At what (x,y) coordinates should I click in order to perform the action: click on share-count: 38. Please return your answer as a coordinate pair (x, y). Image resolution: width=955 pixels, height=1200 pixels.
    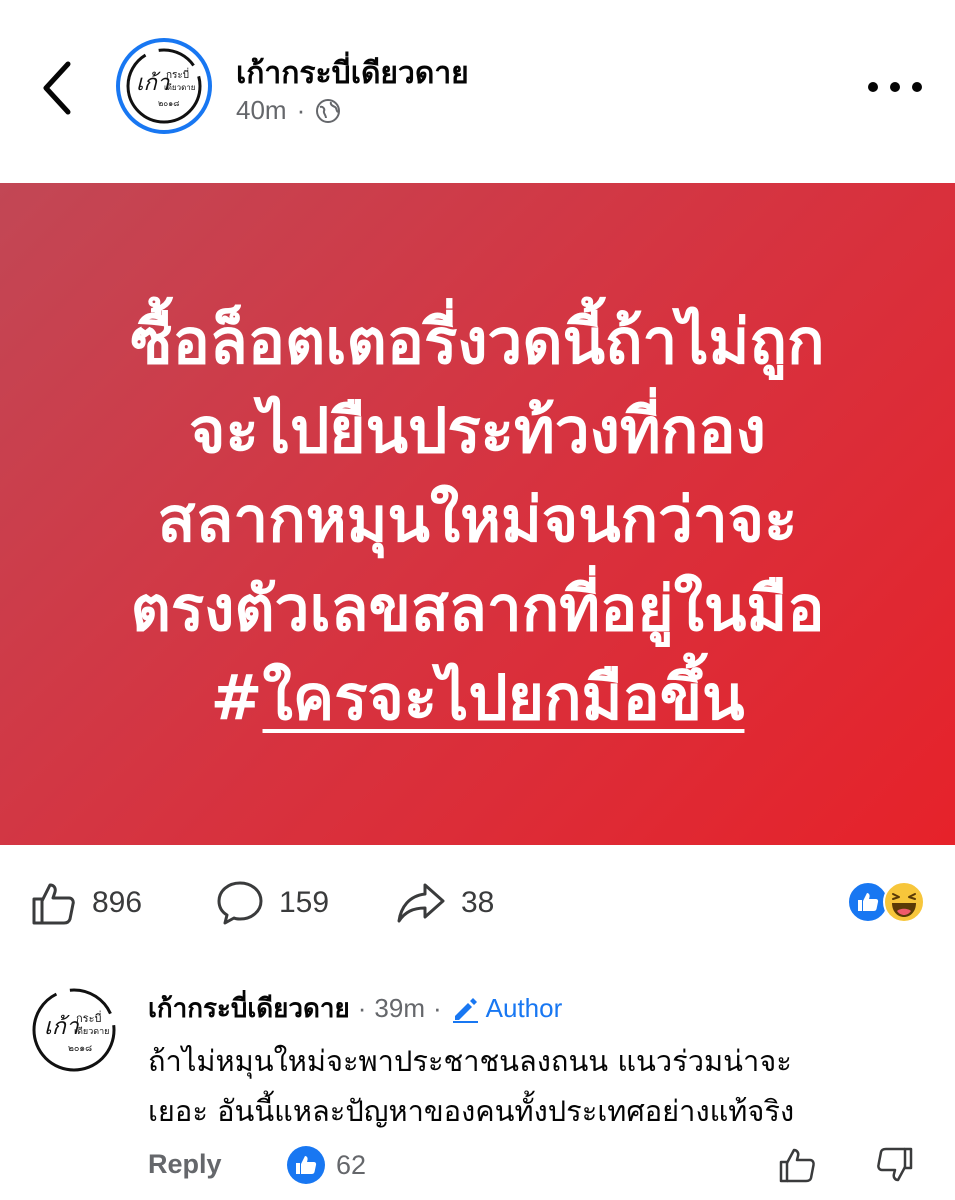
    Looking at the image, I should click on (478, 902).